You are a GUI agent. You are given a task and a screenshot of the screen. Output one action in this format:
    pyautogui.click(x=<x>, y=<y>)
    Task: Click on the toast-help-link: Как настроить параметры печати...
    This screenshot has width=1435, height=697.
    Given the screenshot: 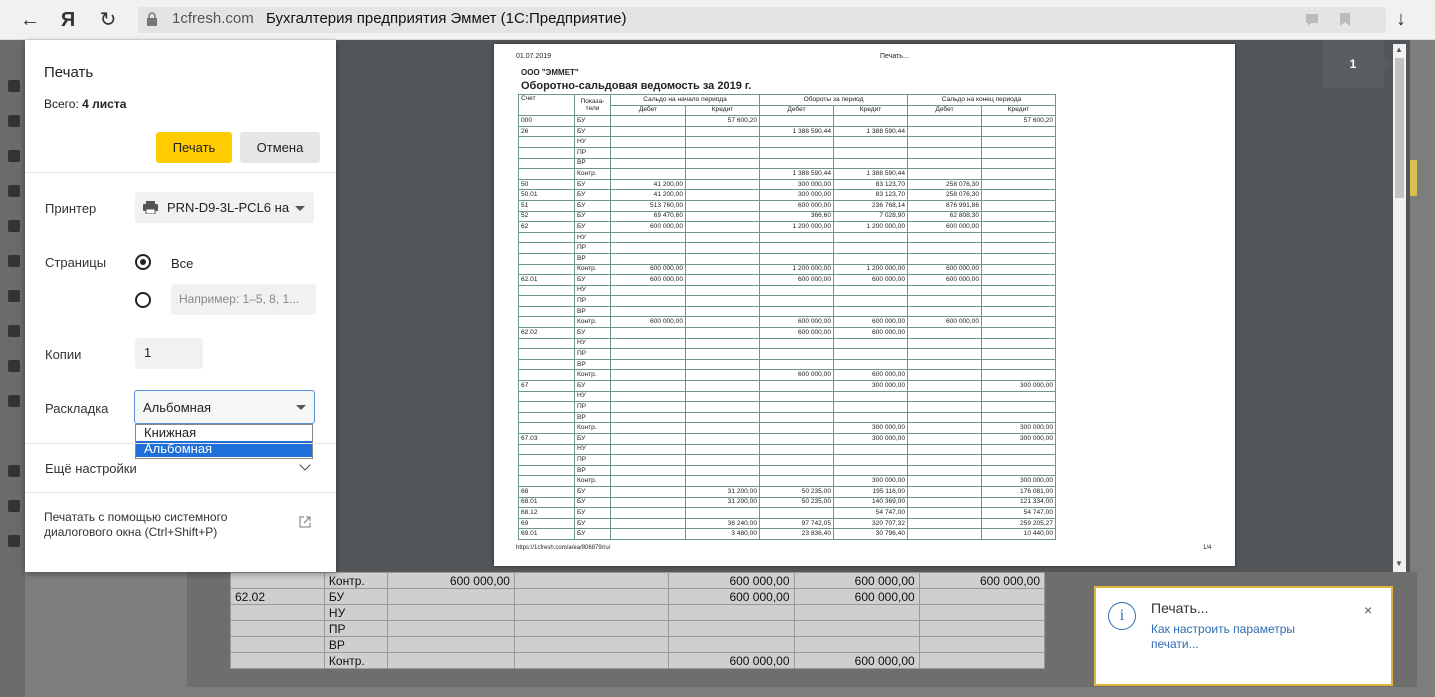 What is the action you would take?
    pyautogui.click(x=1246, y=637)
    